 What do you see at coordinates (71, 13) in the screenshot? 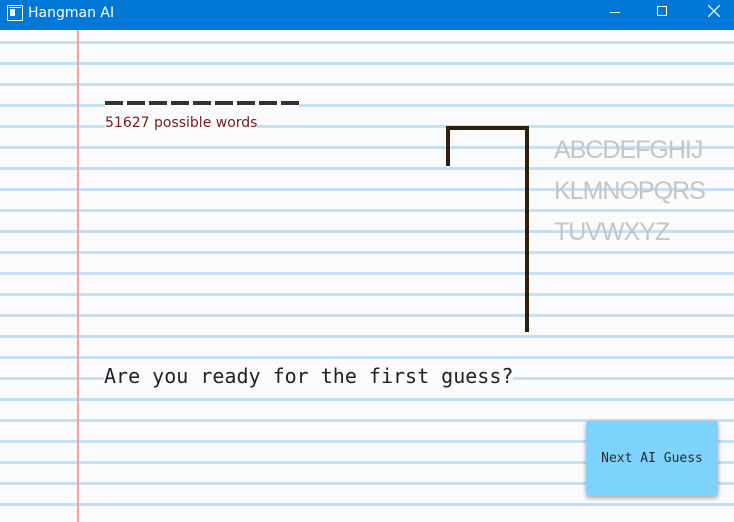
I see `window-title: Hangman AI` at bounding box center [71, 13].